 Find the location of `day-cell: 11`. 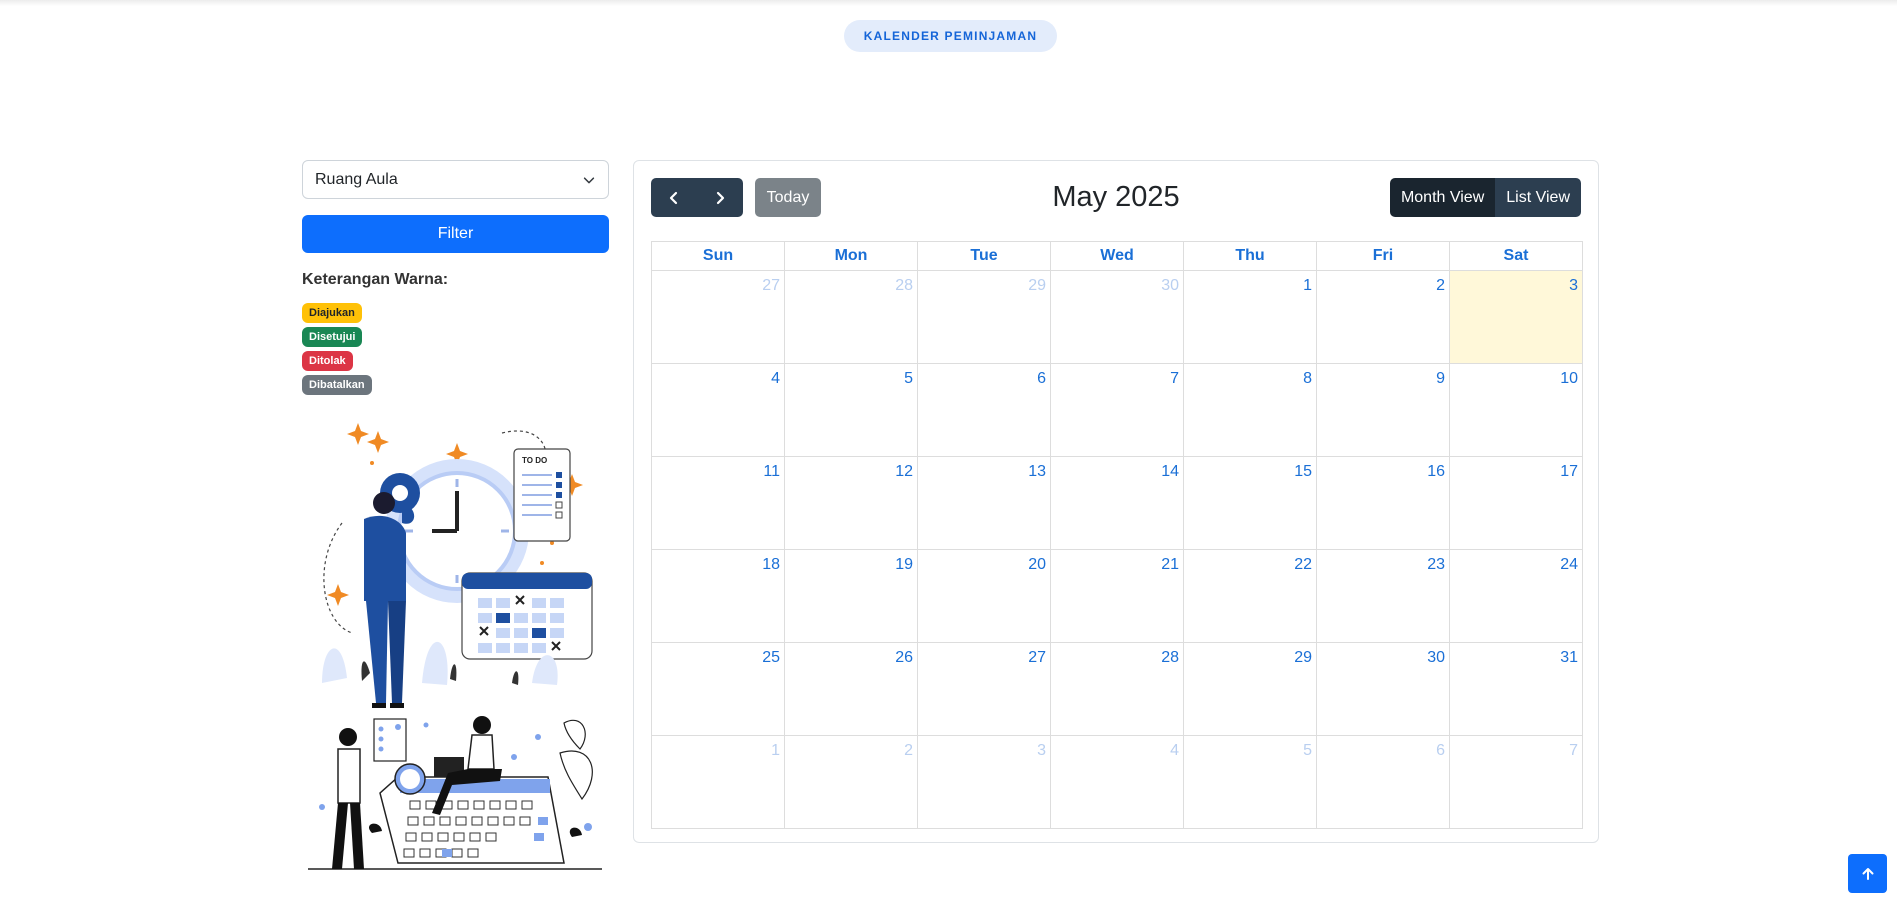

day-cell: 11 is located at coordinates (718, 503).